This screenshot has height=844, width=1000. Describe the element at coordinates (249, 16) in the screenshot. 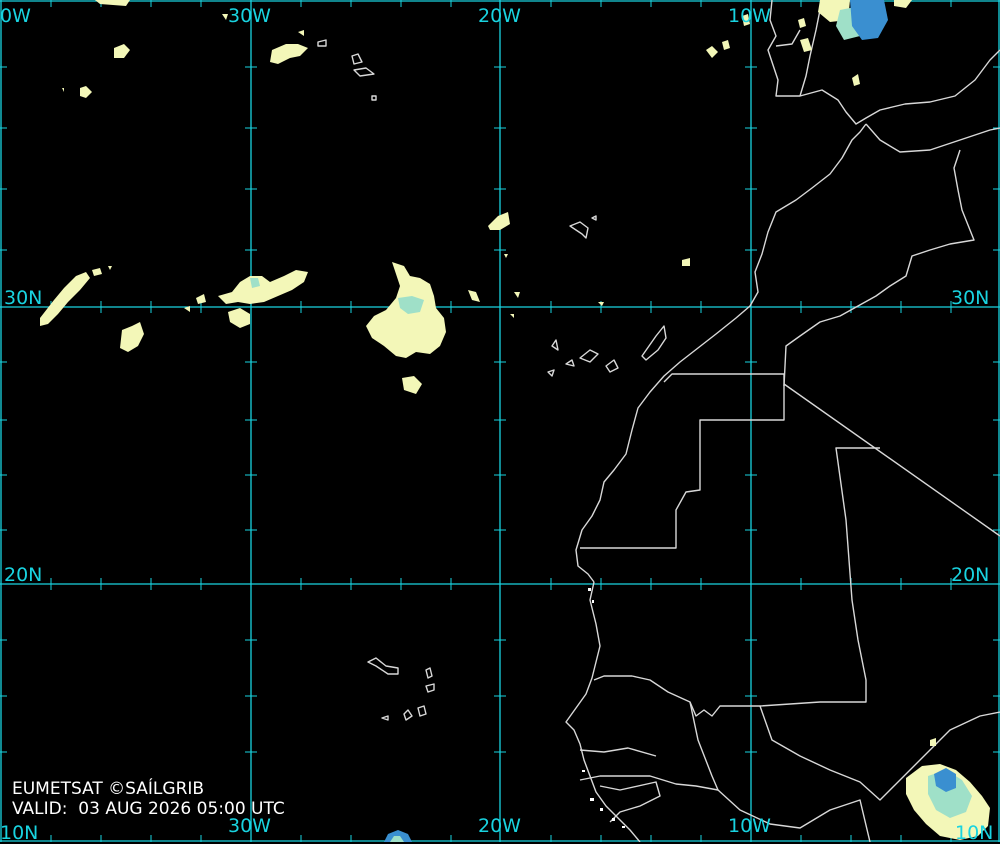

I see `lon-label-30w-top: 30W` at that location.